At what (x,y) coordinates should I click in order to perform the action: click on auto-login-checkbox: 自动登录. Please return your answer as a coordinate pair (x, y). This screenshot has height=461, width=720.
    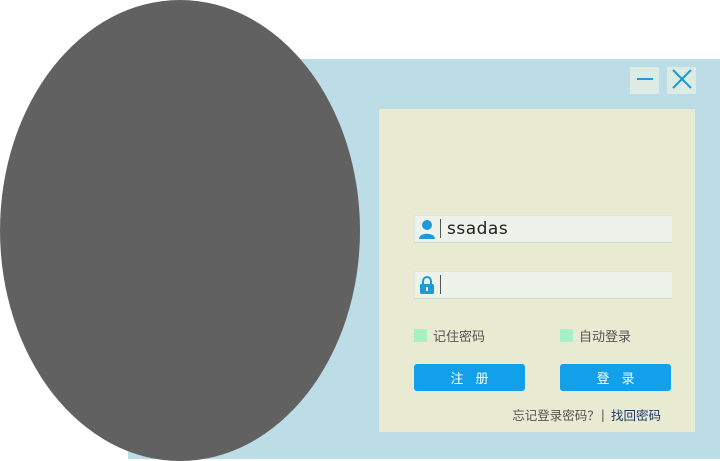
    Looking at the image, I should click on (595, 335).